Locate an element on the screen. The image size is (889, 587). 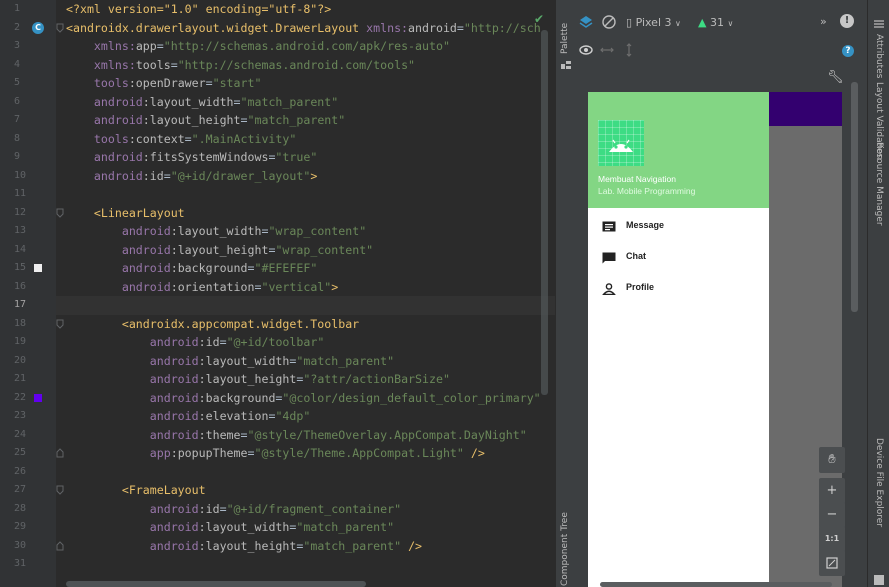
view-options-eye-icon is located at coordinates (586, 50).